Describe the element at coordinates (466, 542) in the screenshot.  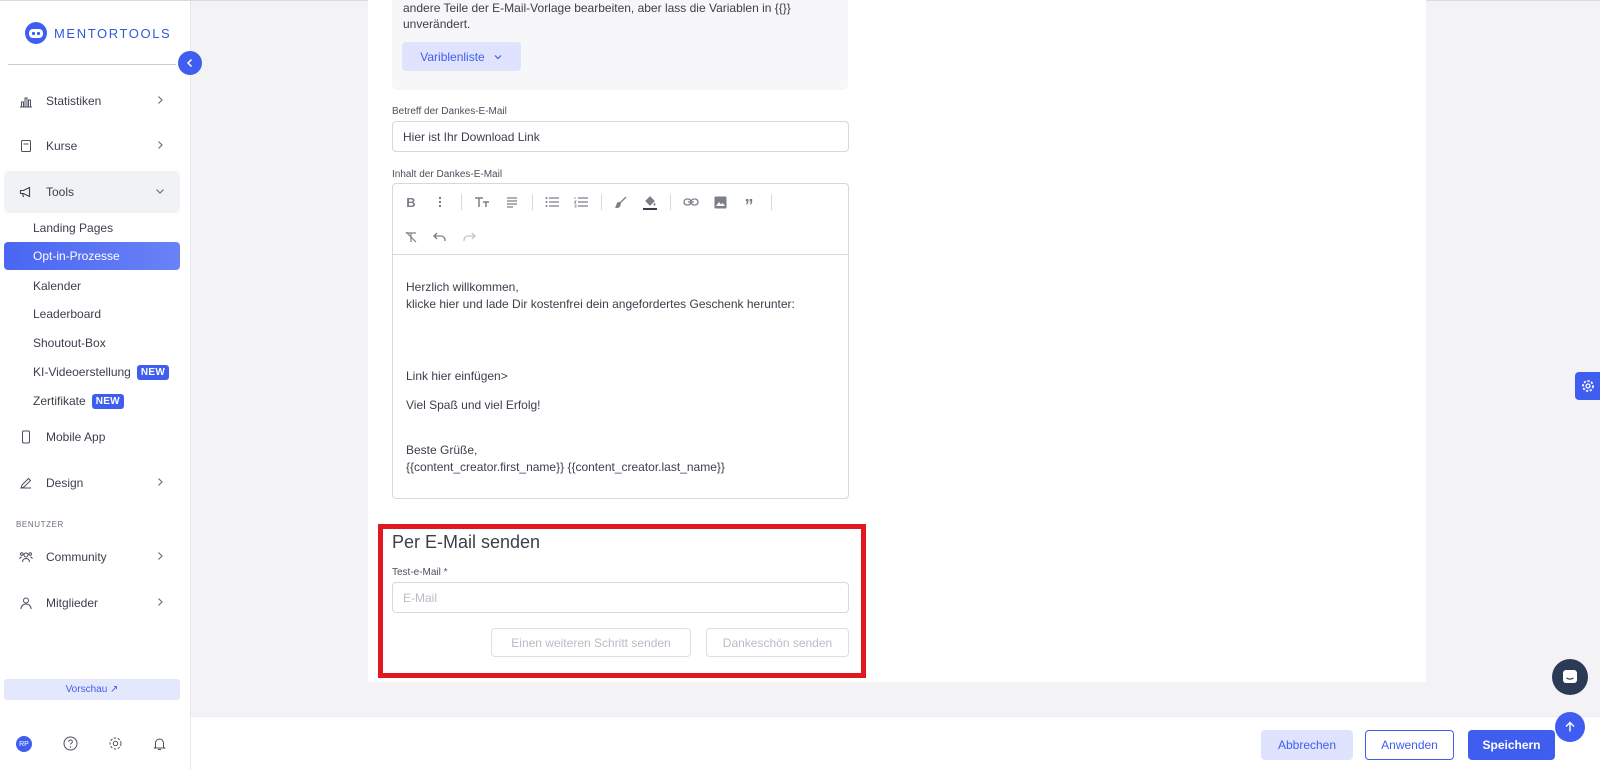
I see `send-email-title: Per E-Mail senden` at that location.